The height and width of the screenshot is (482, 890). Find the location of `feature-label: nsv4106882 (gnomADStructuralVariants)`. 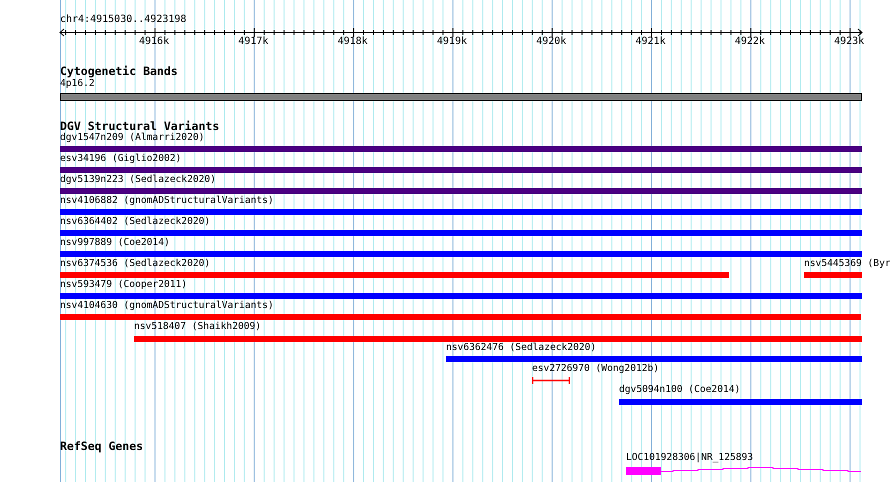

feature-label: nsv4106882 (gnomADStructuralVariants) is located at coordinates (167, 201).